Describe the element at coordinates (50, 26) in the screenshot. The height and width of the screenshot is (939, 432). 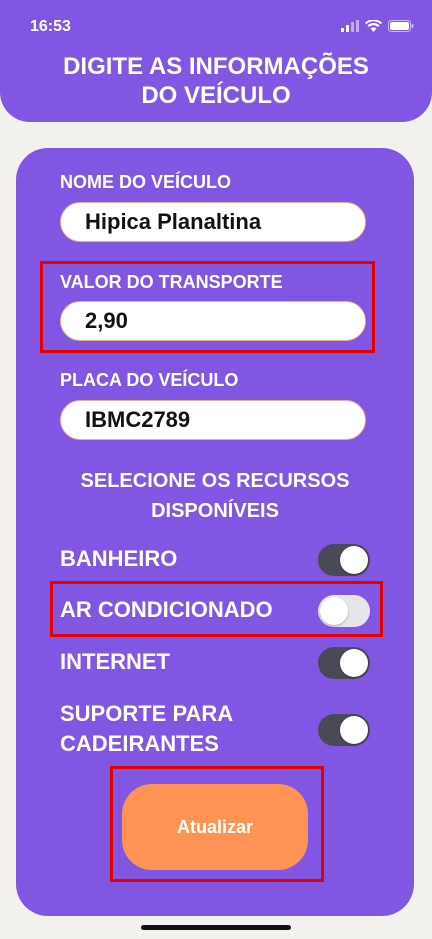
I see `status-time: 16:53` at that location.